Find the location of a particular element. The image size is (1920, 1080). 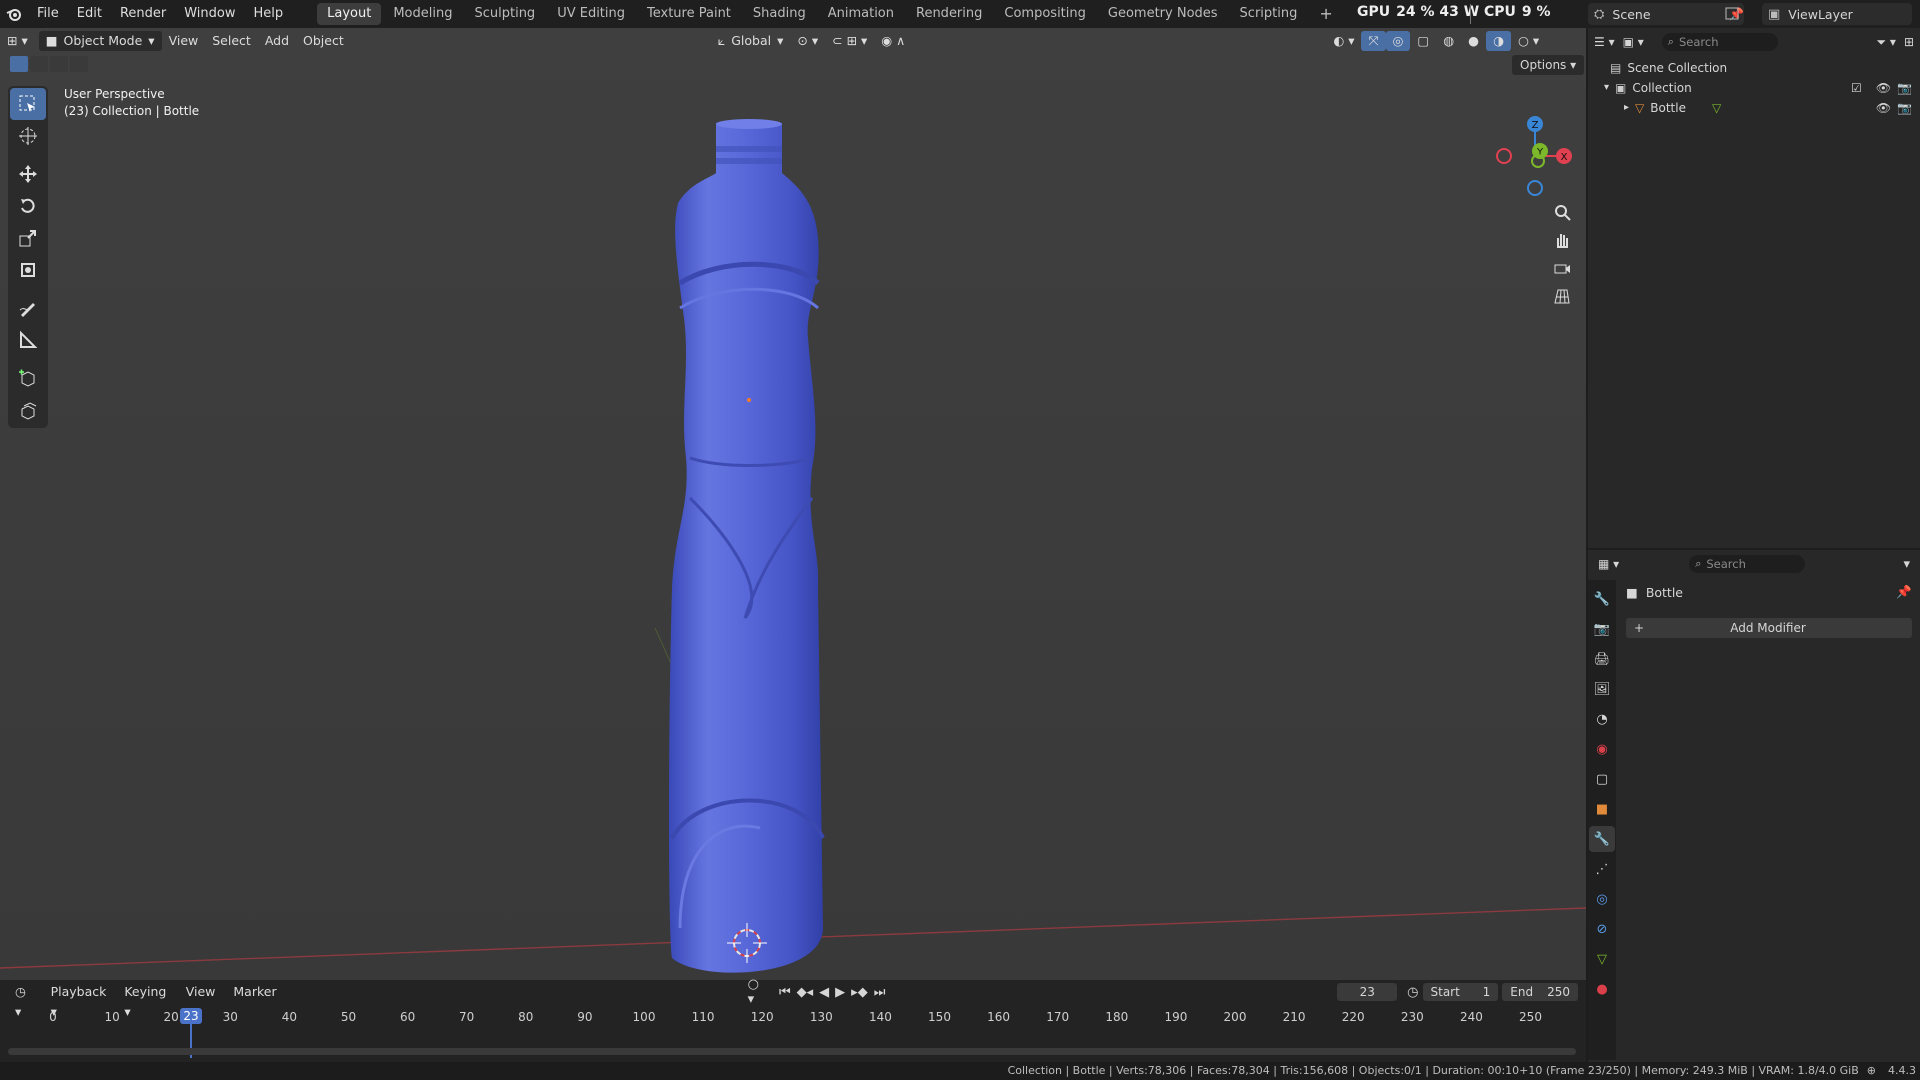

cursor-tool-icon is located at coordinates (28, 136).